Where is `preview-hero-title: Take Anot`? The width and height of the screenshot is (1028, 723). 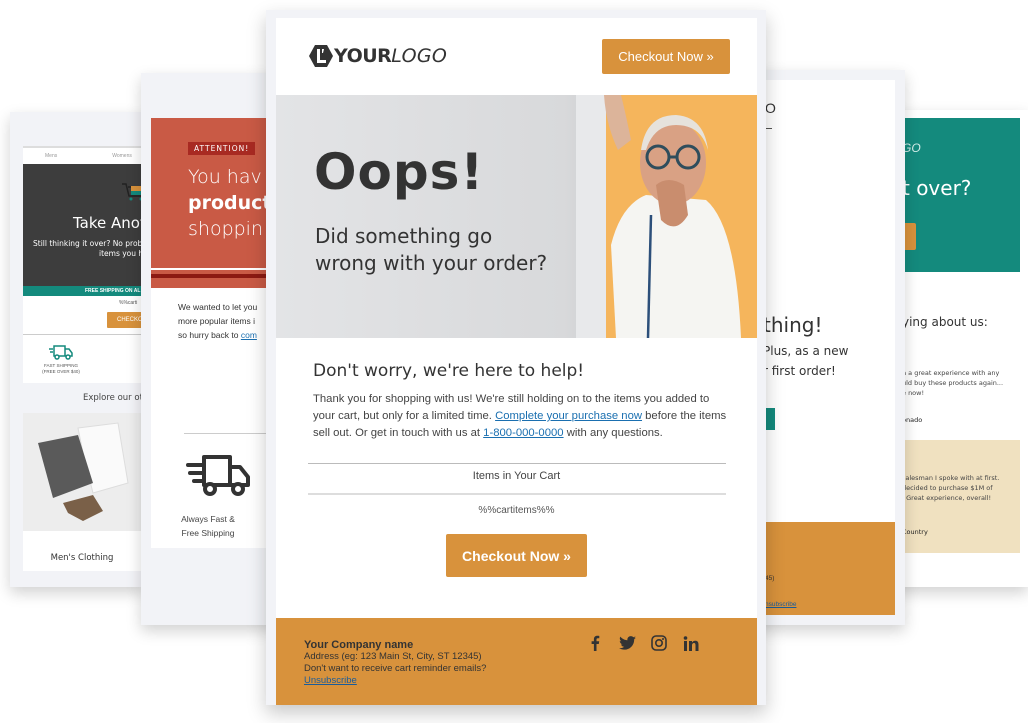 preview-hero-title: Take Anot is located at coordinates (109, 223).